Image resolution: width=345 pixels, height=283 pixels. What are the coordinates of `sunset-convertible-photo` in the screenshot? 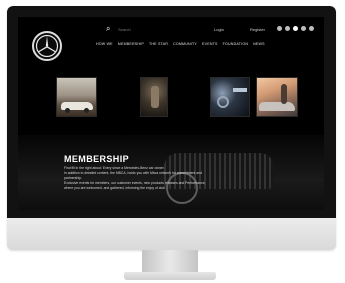 It's located at (277, 97).